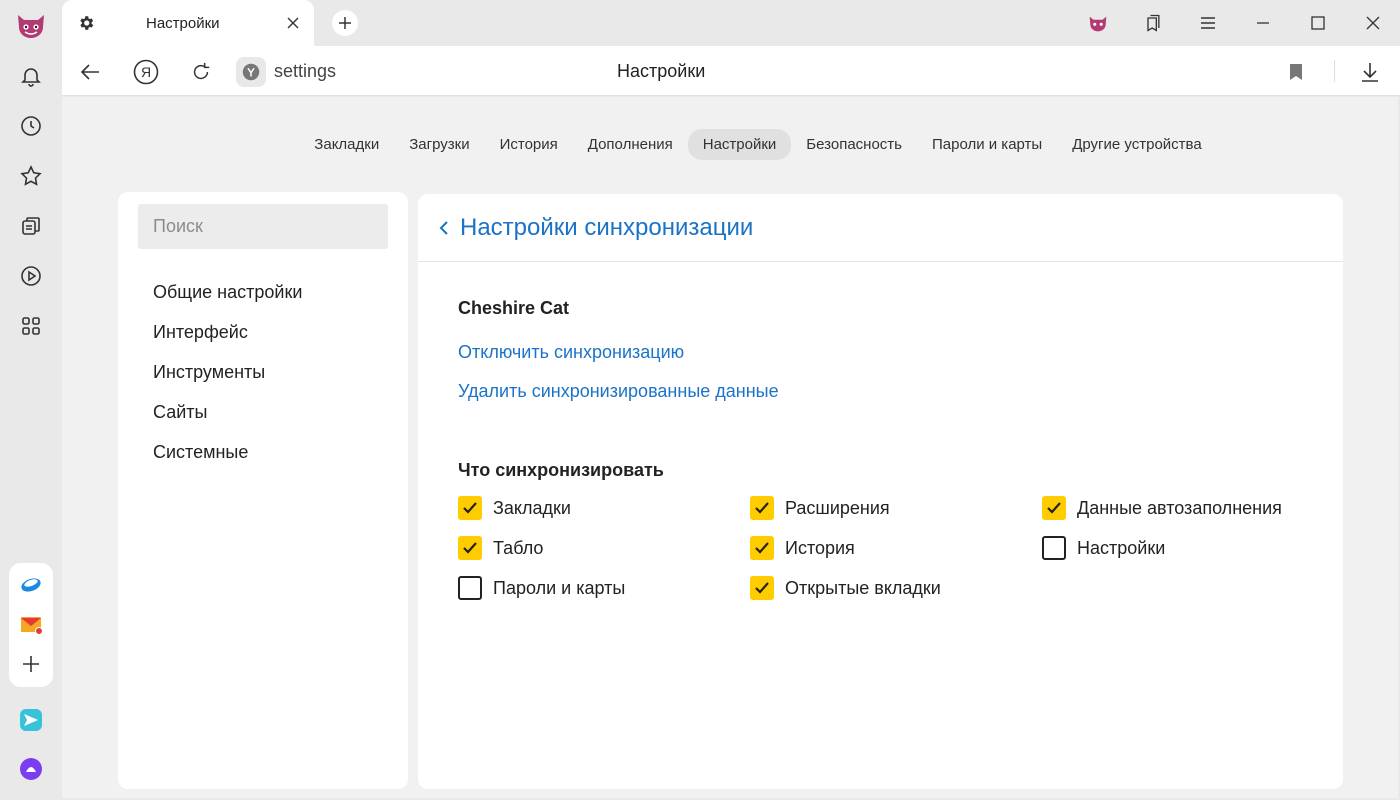 The width and height of the screenshot is (1400, 800). Describe the element at coordinates (227, 342) in the screenshot. I see `menu-item-interface: Интерфейс` at that location.